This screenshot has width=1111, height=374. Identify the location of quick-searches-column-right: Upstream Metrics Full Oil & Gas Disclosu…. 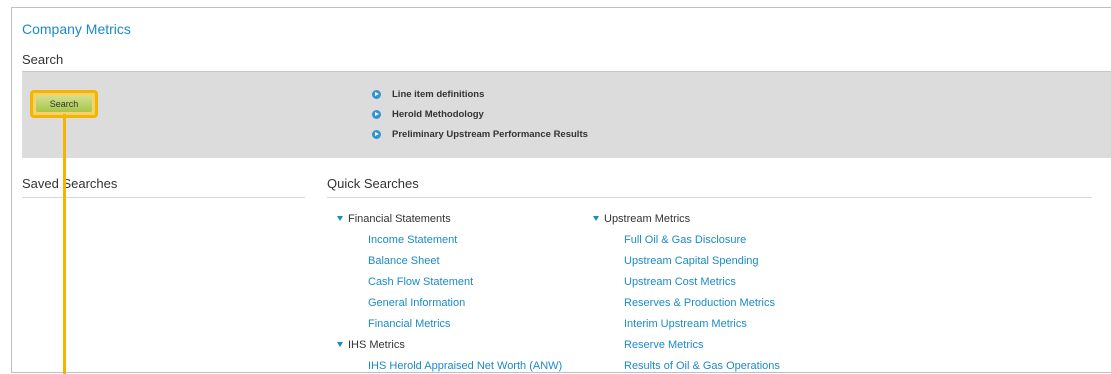
(686, 290).